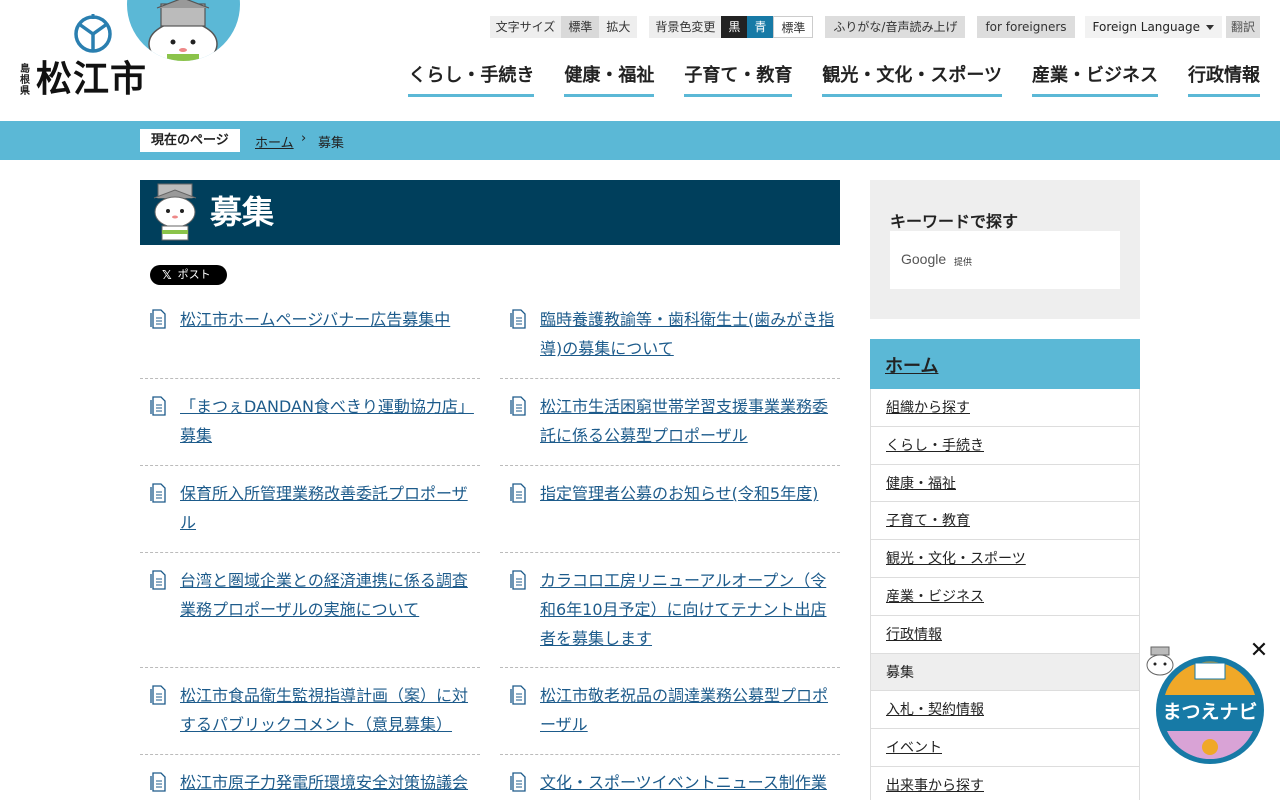 Image resolution: width=1280 pixels, height=800 pixels. I want to click on font-standard-button: 標準, so click(580, 27).